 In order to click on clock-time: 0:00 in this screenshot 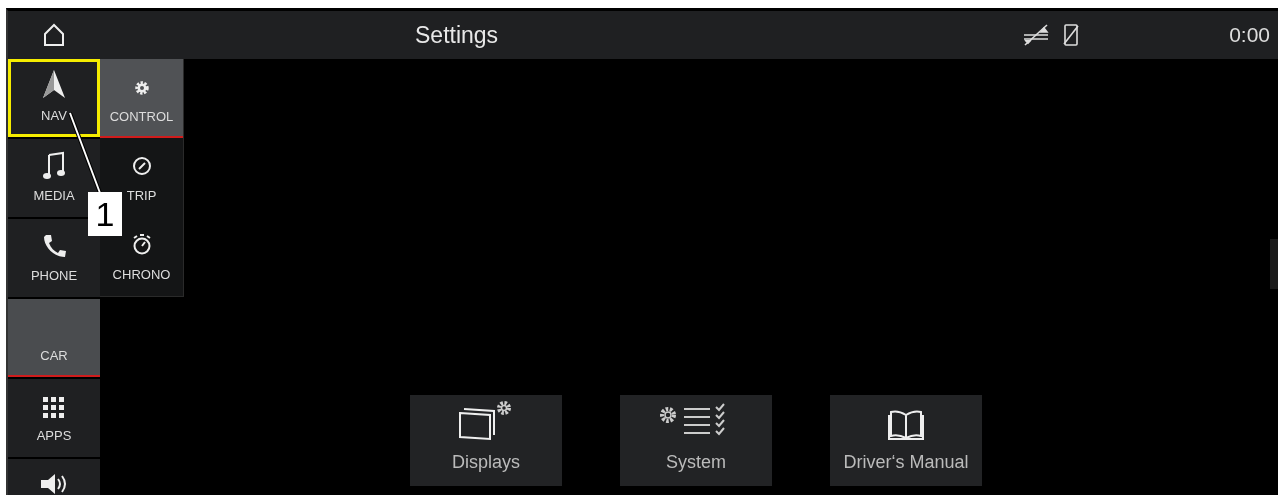, I will do `click(1249, 35)`.